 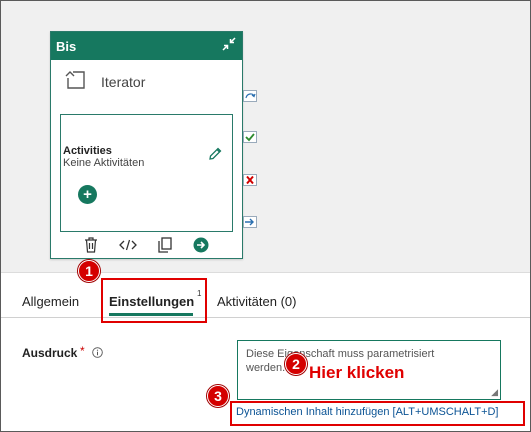 I want to click on delete-icon, so click(x=91, y=247).